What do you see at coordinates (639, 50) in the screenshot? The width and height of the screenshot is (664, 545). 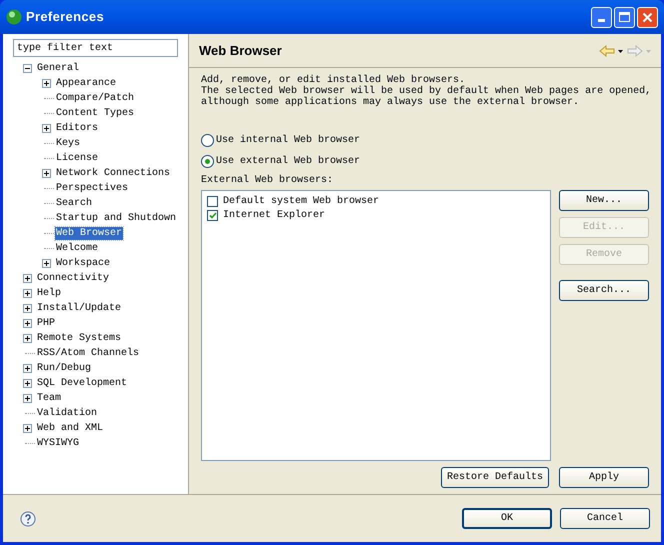 I see `forward-icon` at bounding box center [639, 50].